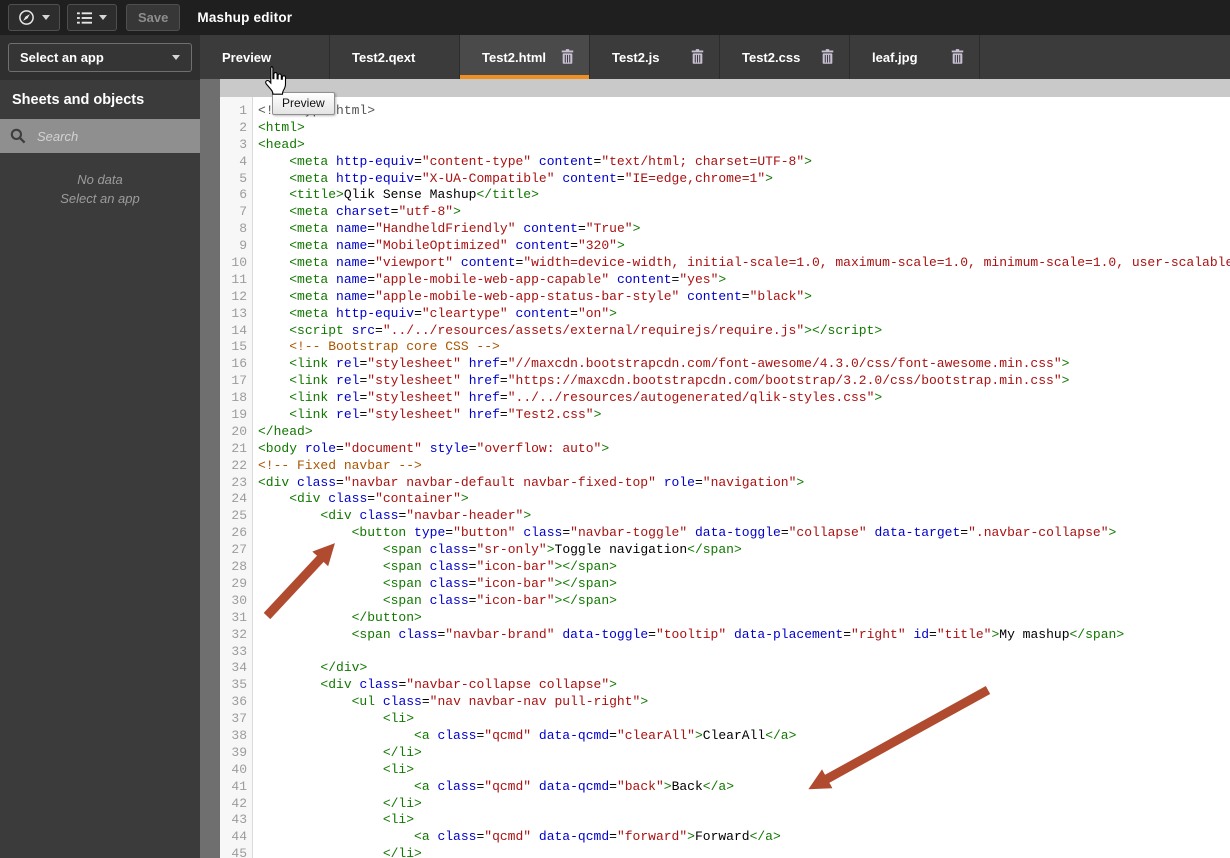 This screenshot has width=1230, height=858. I want to click on top-bar: Save Mashup editor, so click(615, 17).